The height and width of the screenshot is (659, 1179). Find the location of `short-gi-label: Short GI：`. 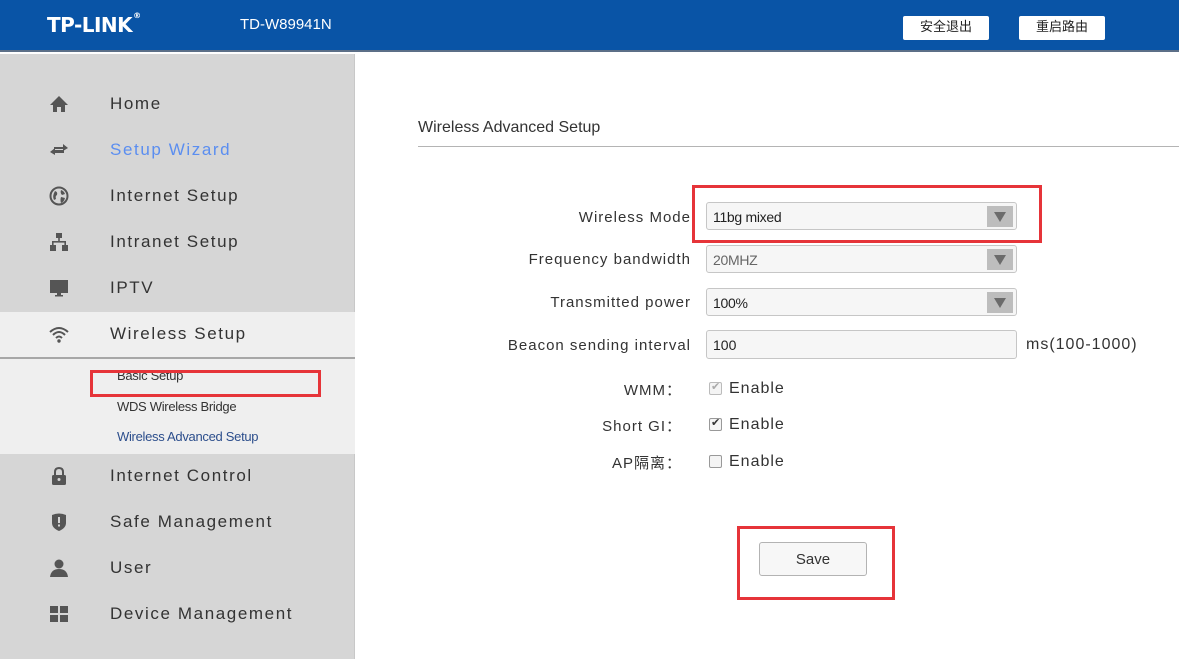

short-gi-label: Short GI： is located at coordinates (642, 426).